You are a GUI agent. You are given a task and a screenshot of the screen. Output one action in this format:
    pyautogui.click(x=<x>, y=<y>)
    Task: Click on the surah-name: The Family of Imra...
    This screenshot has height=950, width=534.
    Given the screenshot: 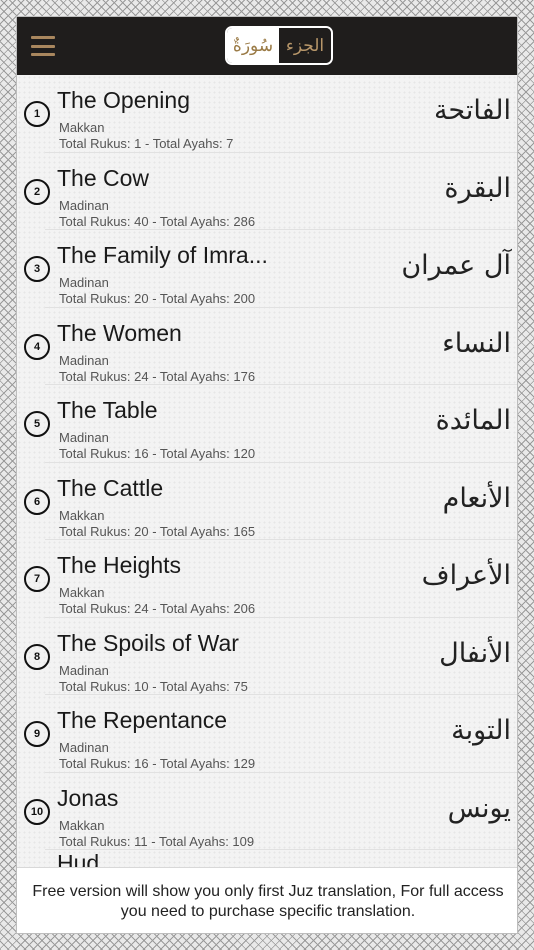 What is the action you would take?
    pyautogui.click(x=162, y=255)
    